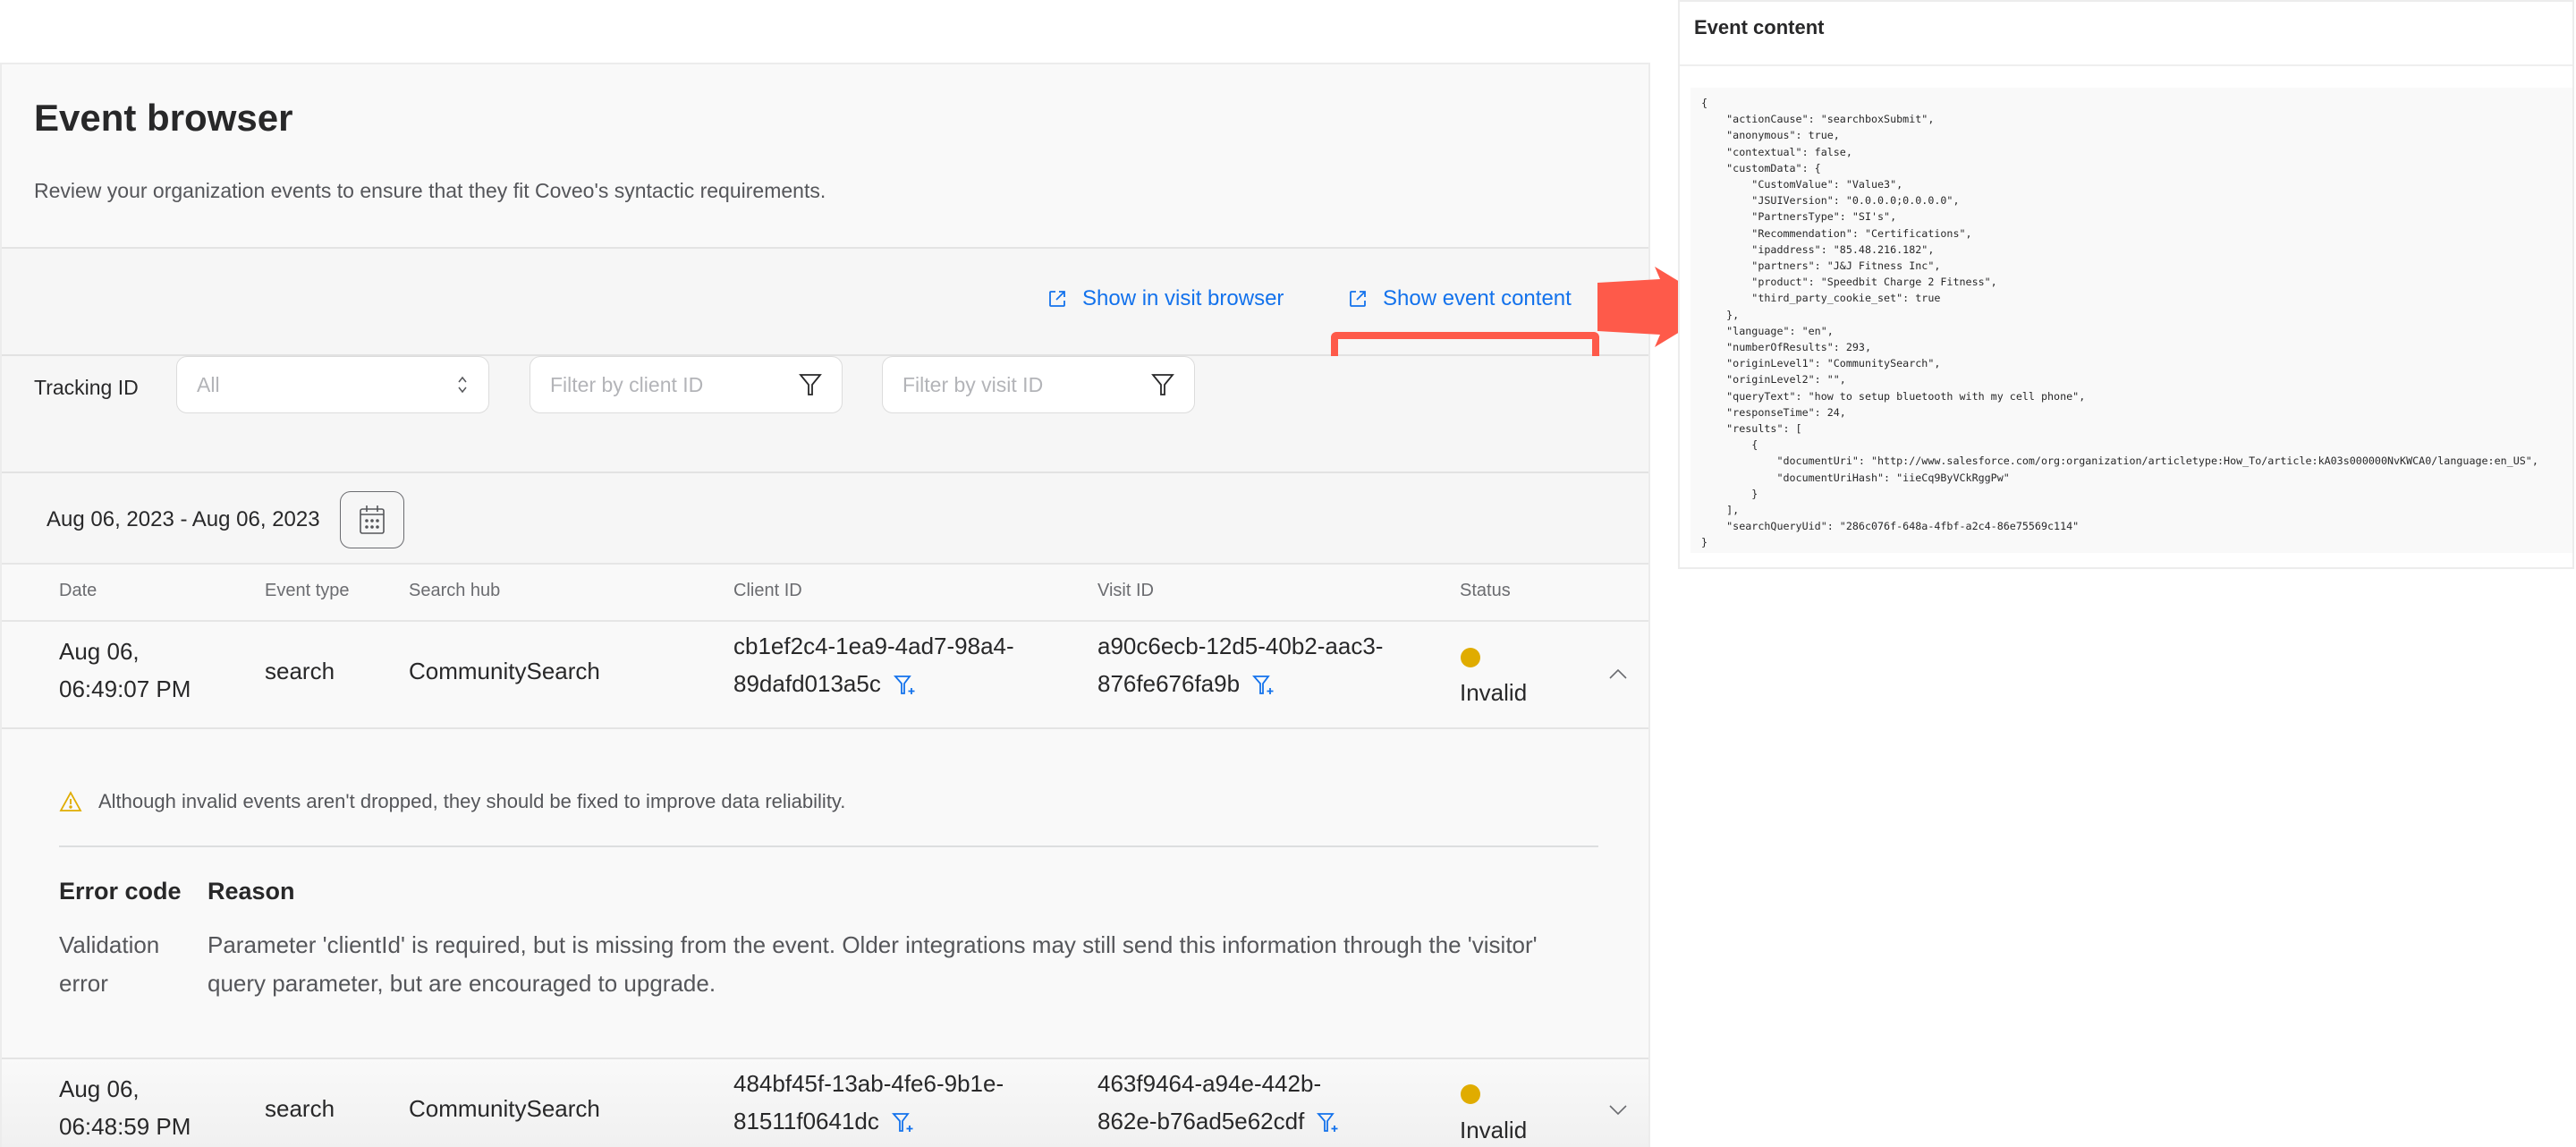 The height and width of the screenshot is (1147, 2576). What do you see at coordinates (208, 384) in the screenshot?
I see `tracking-id-value: All` at bounding box center [208, 384].